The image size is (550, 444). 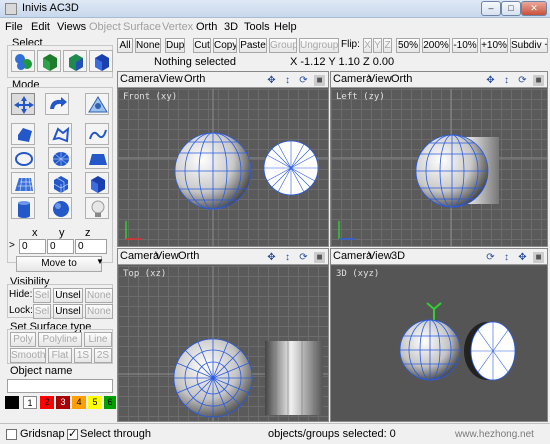 What do you see at coordinates (465, 45) in the screenshot?
I see `zoom-minus-10-button: -10%` at bounding box center [465, 45].